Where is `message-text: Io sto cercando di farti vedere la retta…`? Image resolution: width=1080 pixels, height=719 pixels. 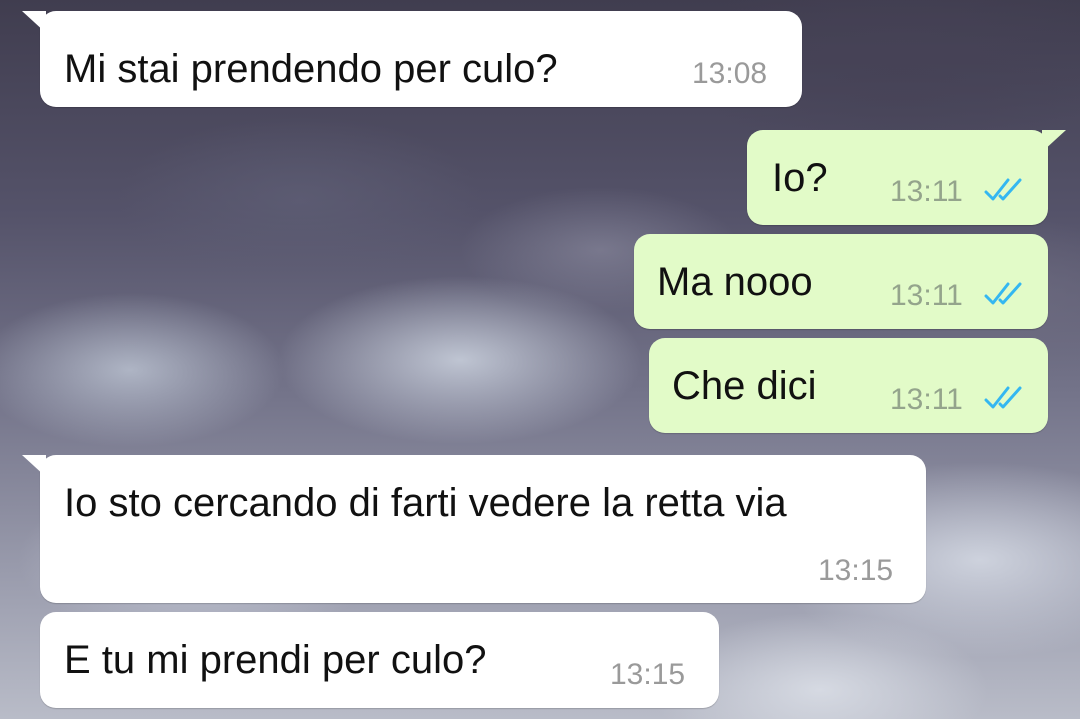 message-text: Io sto cercando di farti vedere la retta… is located at coordinates (425, 503).